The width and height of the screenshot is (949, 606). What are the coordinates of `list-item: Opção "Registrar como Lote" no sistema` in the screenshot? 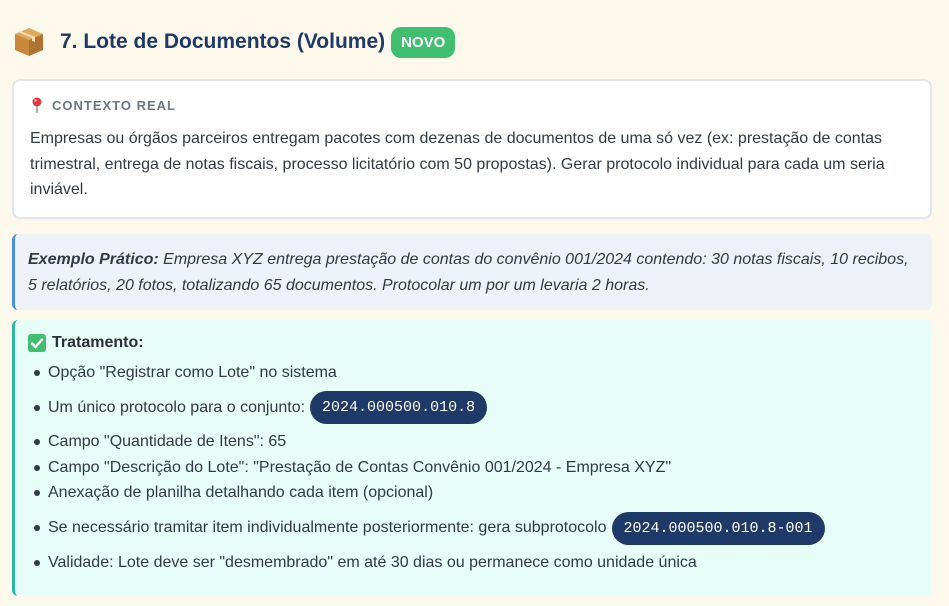 It's located at (476, 373).